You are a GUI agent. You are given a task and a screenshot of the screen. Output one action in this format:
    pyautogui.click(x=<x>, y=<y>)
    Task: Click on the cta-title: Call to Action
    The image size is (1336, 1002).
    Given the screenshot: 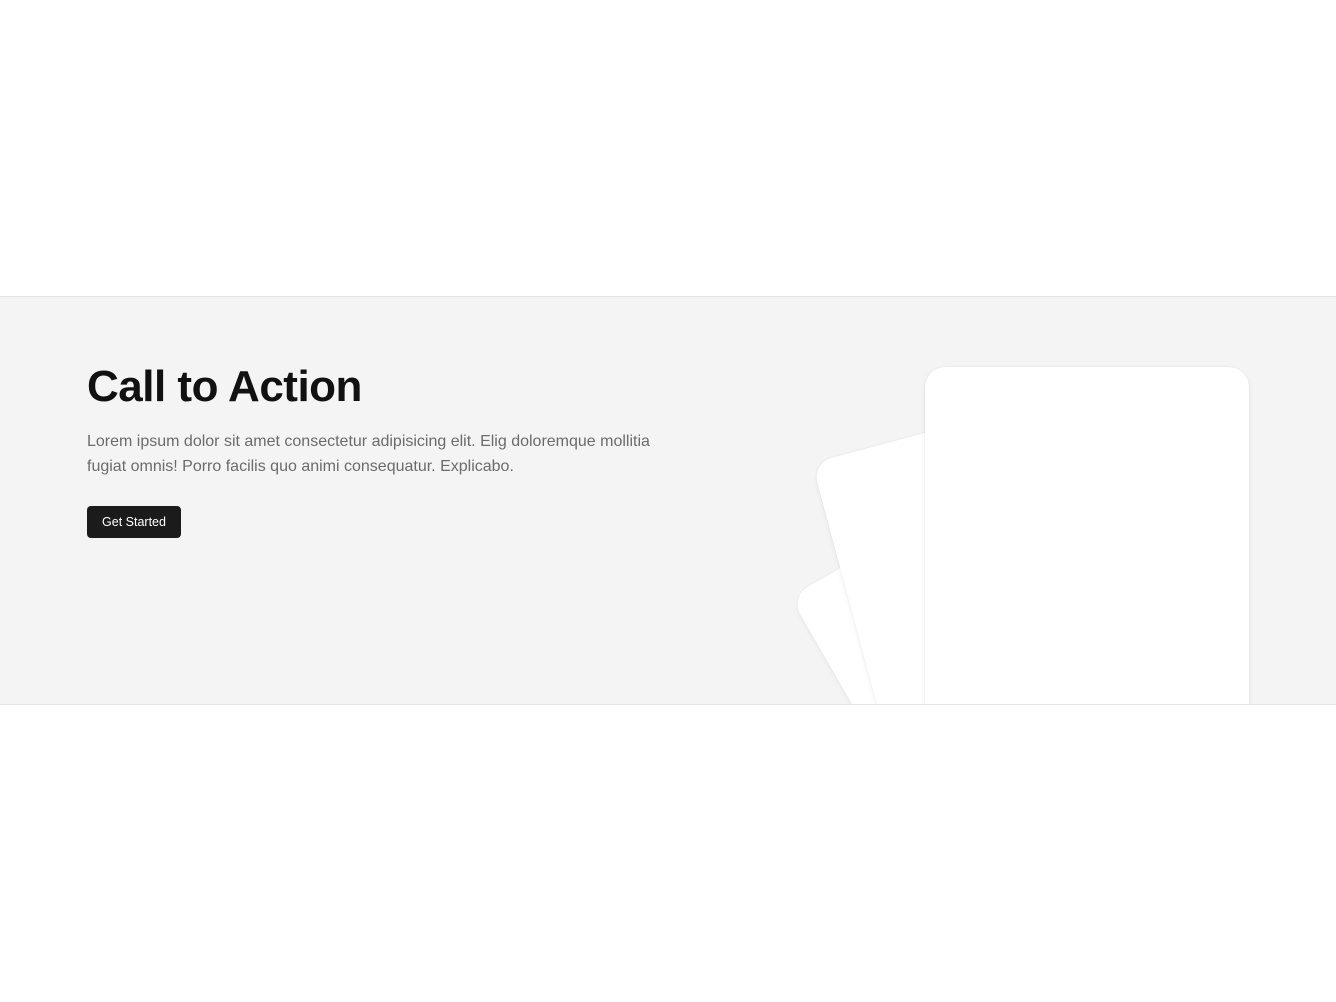 What is the action you would take?
    pyautogui.click(x=224, y=386)
    